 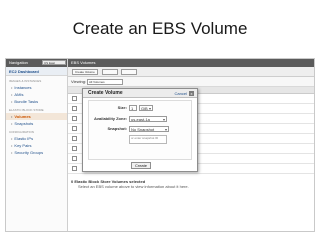 What do you see at coordinates (191, 82) in the screenshot?
I see `viewing-filter: Viewing: All Volumes` at bounding box center [191, 82].